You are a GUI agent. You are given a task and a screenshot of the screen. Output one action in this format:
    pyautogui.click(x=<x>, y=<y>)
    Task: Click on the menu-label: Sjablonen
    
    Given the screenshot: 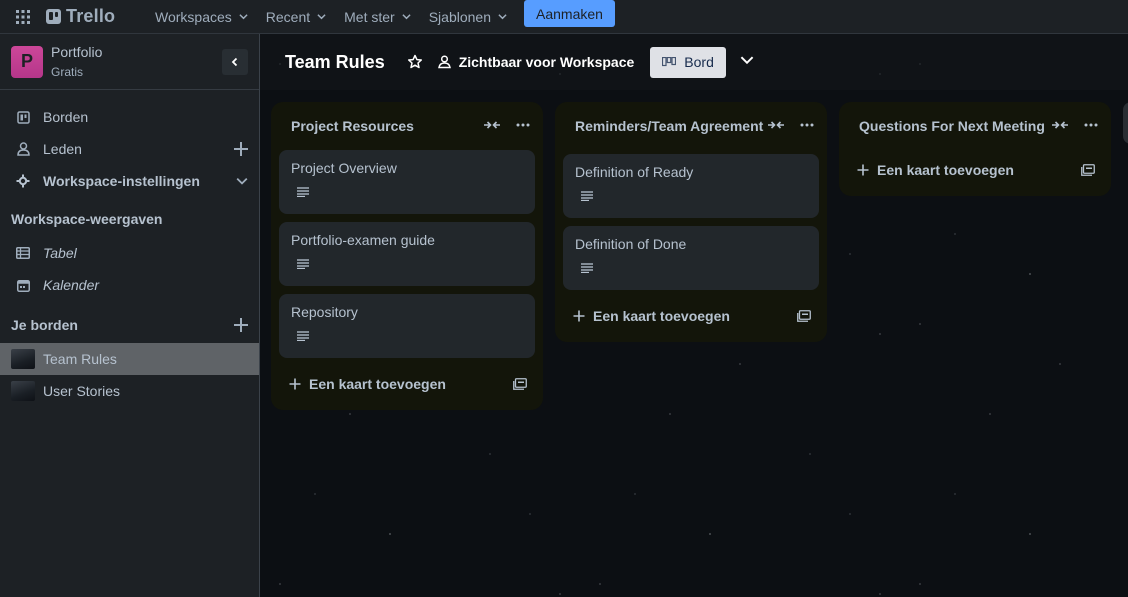 What is the action you would take?
    pyautogui.click(x=459, y=16)
    